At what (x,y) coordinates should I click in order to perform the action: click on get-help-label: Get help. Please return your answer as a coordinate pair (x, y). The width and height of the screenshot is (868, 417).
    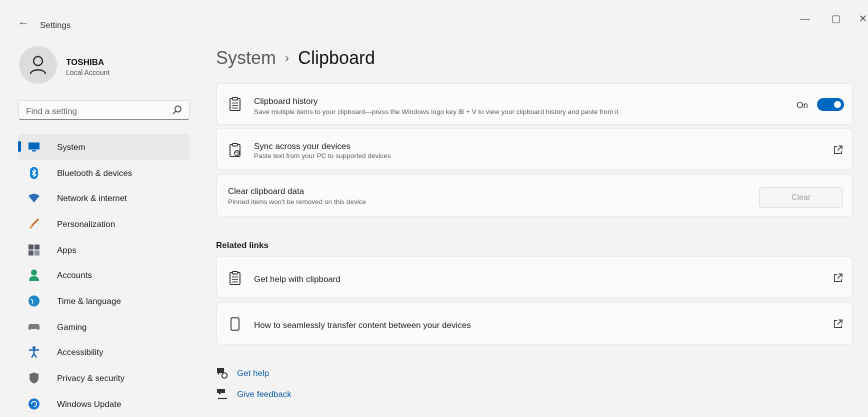
    Looking at the image, I should click on (253, 373).